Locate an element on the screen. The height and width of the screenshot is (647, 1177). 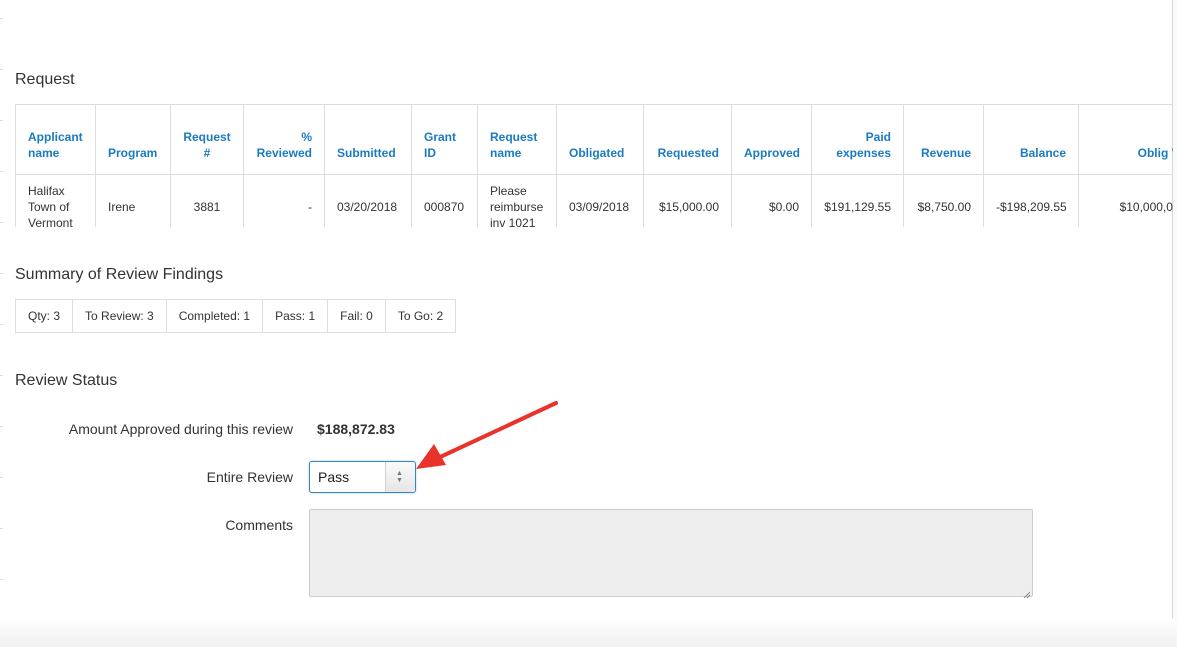
page-bottom-fade is located at coordinates (588, 632).